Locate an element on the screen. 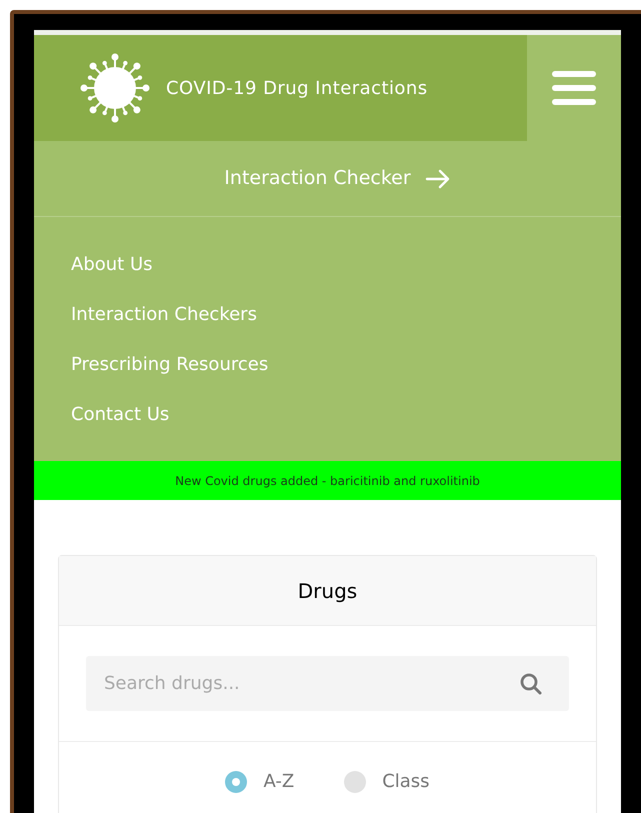 The width and height of the screenshot is (641, 813). radio-label: Class is located at coordinates (406, 781).